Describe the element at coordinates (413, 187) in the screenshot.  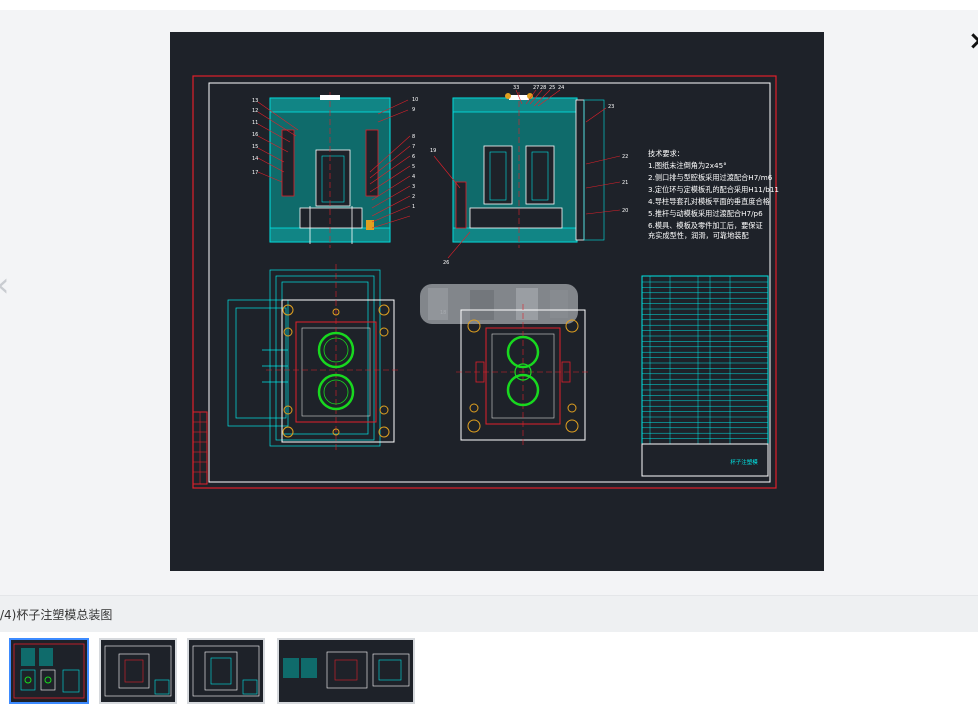
I see `callout-3: 3` at that location.